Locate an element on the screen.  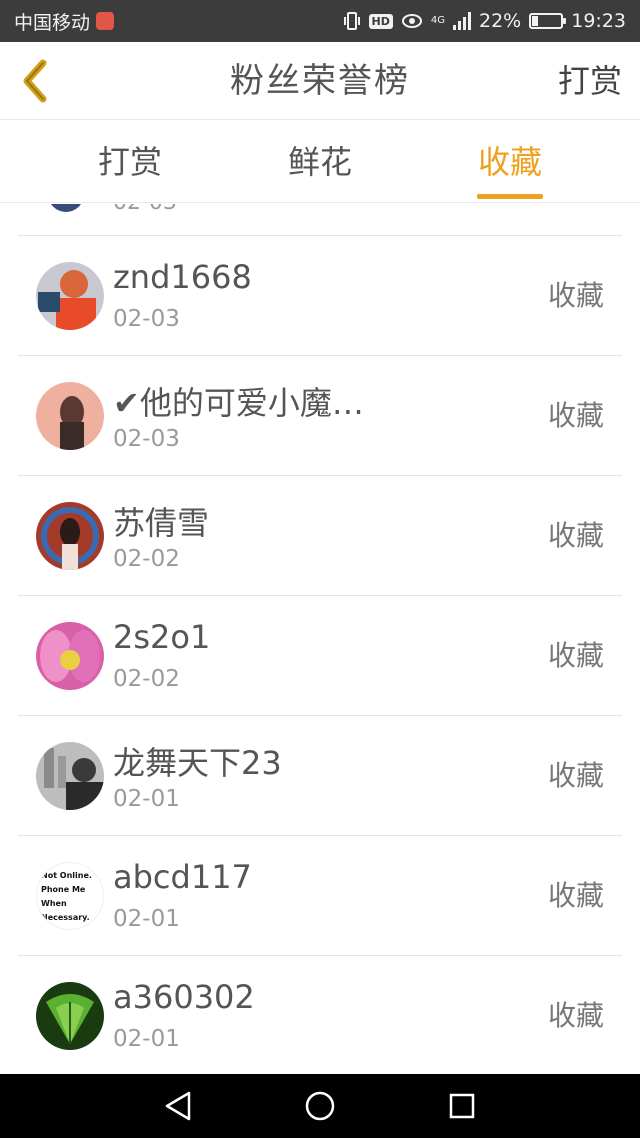
avatar: Not Online. Phone Me When Necessary. is located at coordinates (70, 896).